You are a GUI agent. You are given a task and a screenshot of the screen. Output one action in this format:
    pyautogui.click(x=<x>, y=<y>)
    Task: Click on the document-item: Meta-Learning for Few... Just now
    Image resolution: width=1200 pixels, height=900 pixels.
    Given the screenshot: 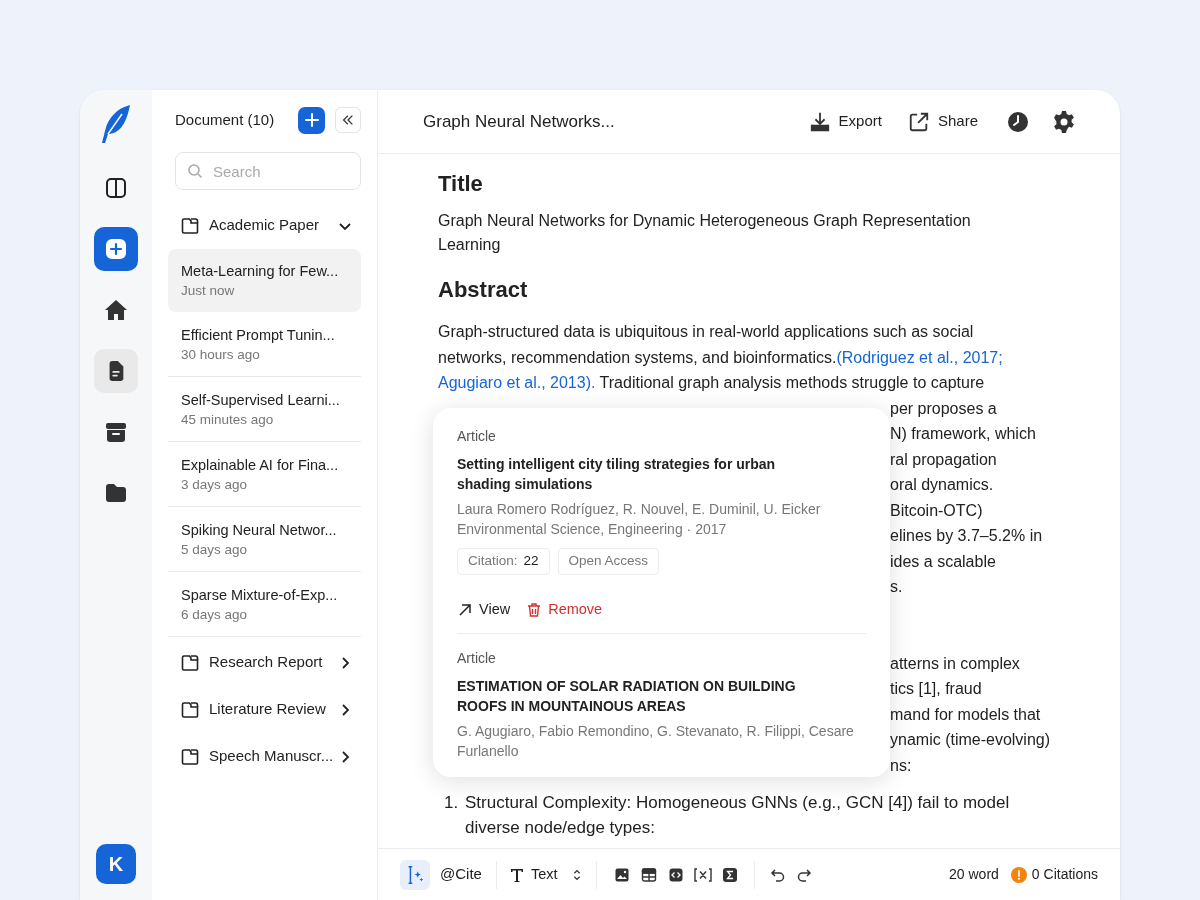 What is the action you would take?
    pyautogui.click(x=264, y=280)
    